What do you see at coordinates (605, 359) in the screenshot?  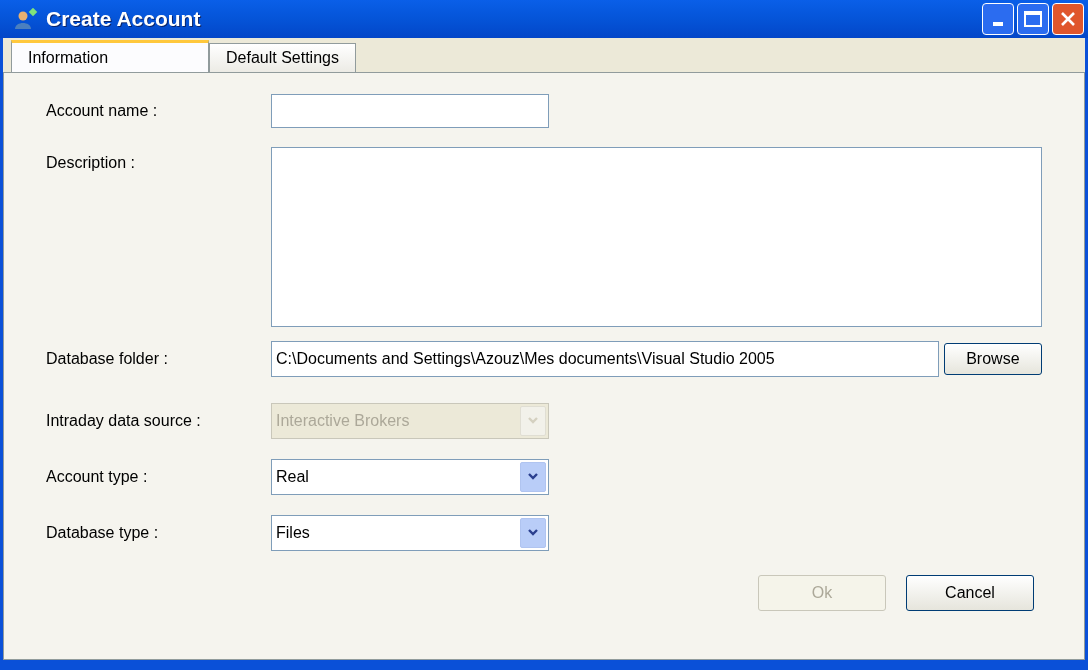 I see `folder-field: C:\Documents and Settings\Azouz\Mes documents\Visual Studio 2005` at bounding box center [605, 359].